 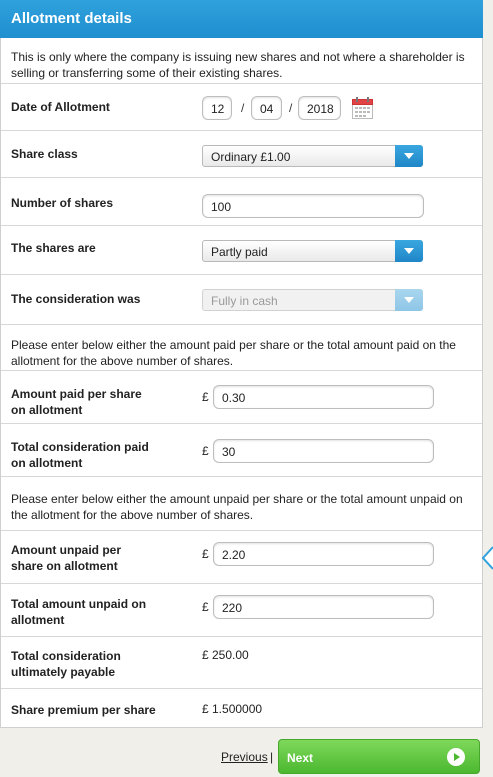 I want to click on amount-unpaid-per-share-label: Amount unpaid per share on allotment, so click(x=66, y=558).